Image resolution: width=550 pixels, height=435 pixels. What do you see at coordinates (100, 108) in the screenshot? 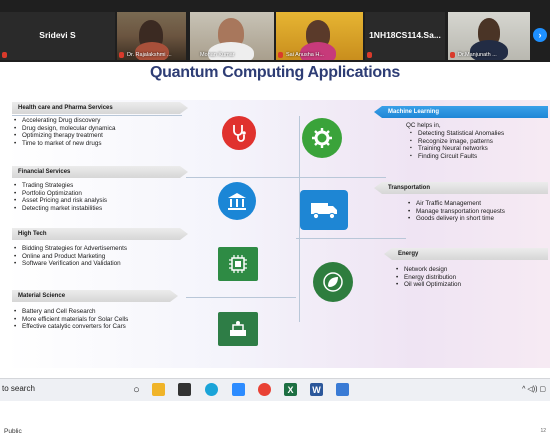
I see `section-header-healthcare: Health care and Pharma Services` at bounding box center [100, 108].